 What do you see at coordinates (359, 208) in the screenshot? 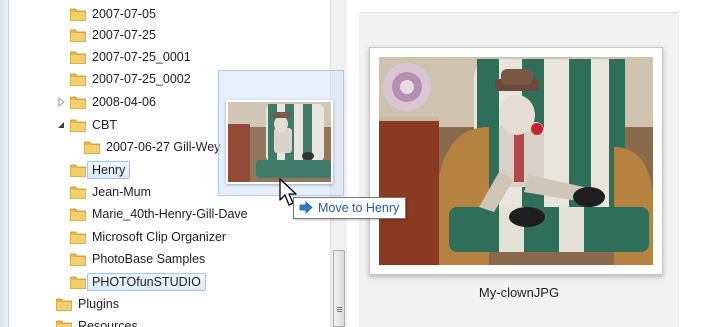
I see `drag-tooltip-text: Move to Henry` at bounding box center [359, 208].